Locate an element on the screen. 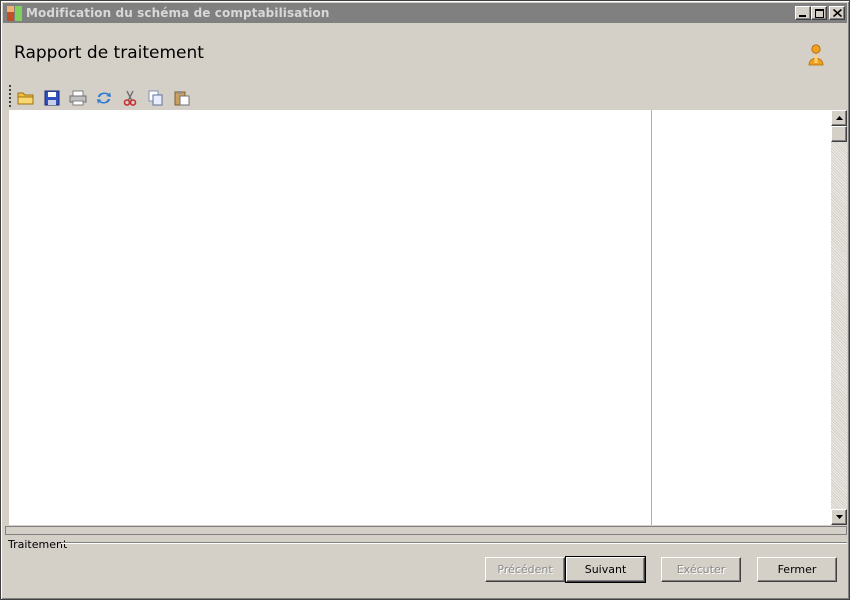  arrow-down-icon is located at coordinates (839, 517).